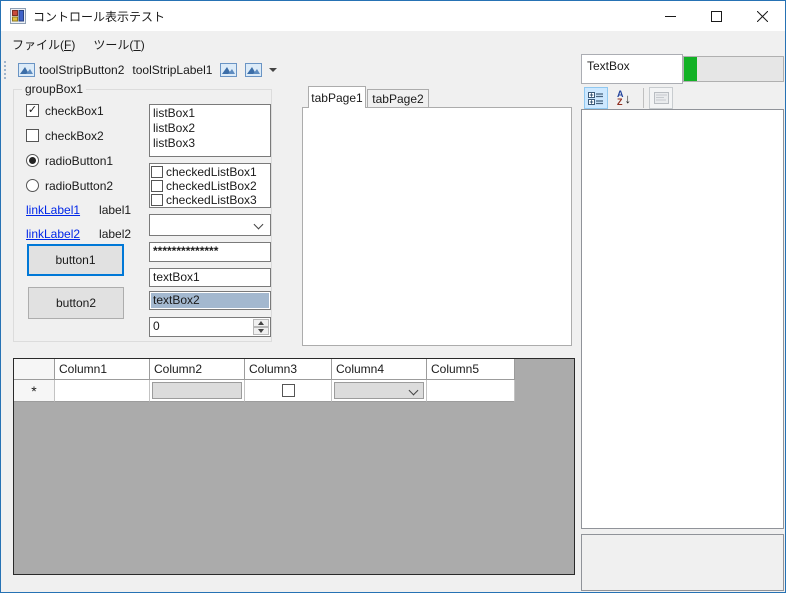  What do you see at coordinates (393, 16) in the screenshot?
I see `title-bar: コントロール表示テスト` at bounding box center [393, 16].